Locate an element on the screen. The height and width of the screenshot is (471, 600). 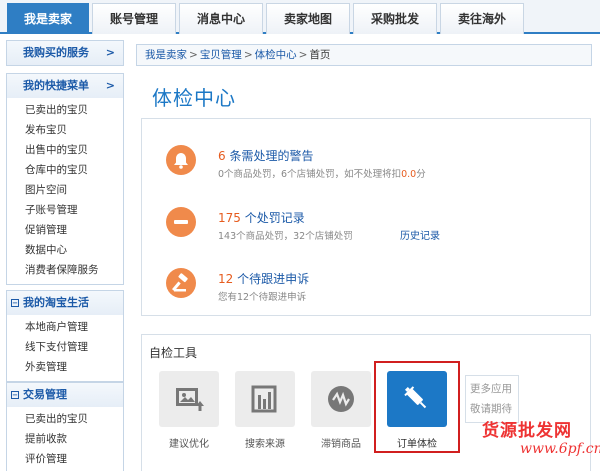
tab-messages: 消息中心 is located at coordinates (221, 18).